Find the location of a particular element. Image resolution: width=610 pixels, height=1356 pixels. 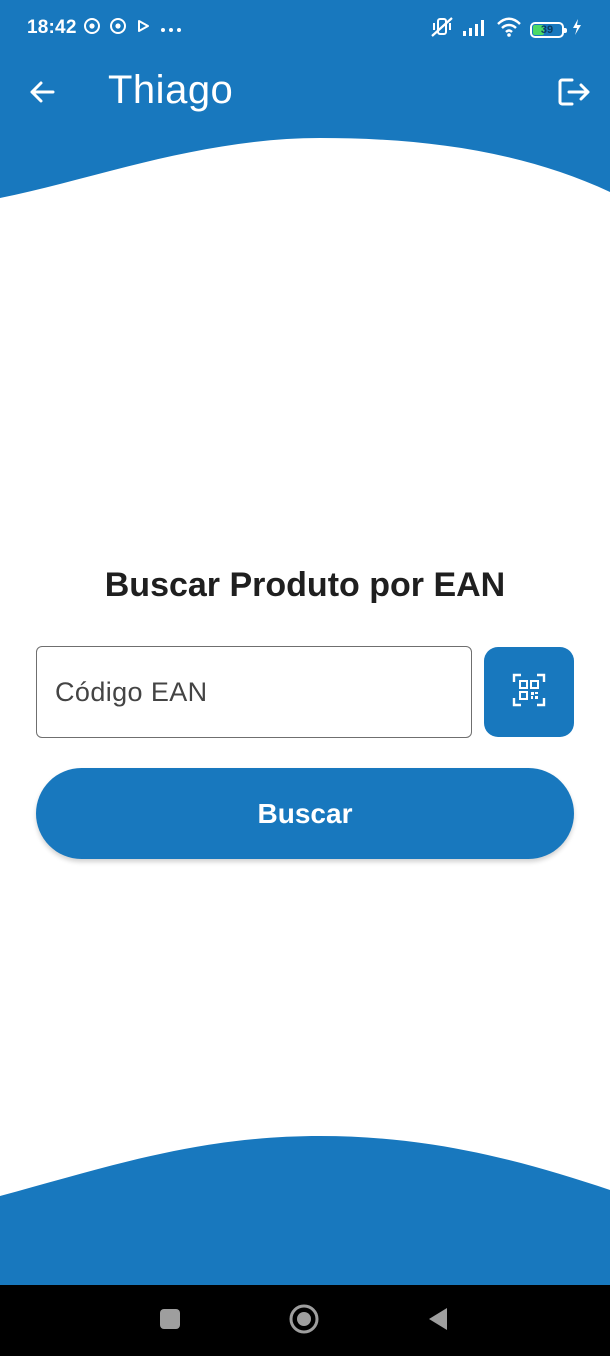

more-dots-icon is located at coordinates (171, 29).